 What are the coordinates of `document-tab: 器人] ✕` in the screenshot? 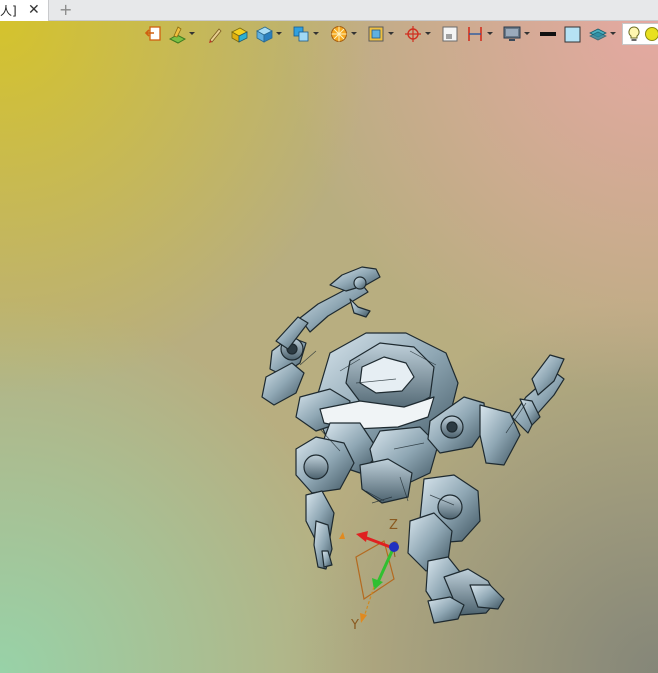 It's located at (24, 10).